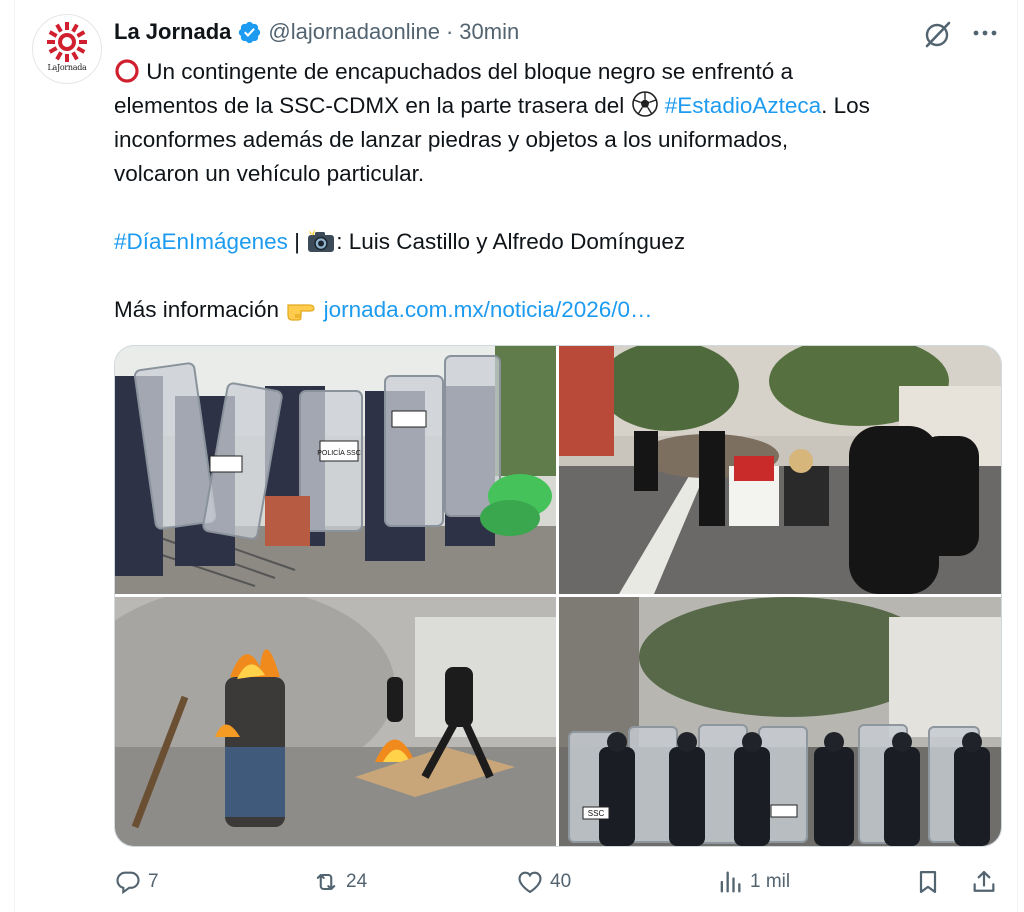 The image size is (1024, 912). What do you see at coordinates (530, 882) in the screenshot?
I see `heart-icon` at bounding box center [530, 882].